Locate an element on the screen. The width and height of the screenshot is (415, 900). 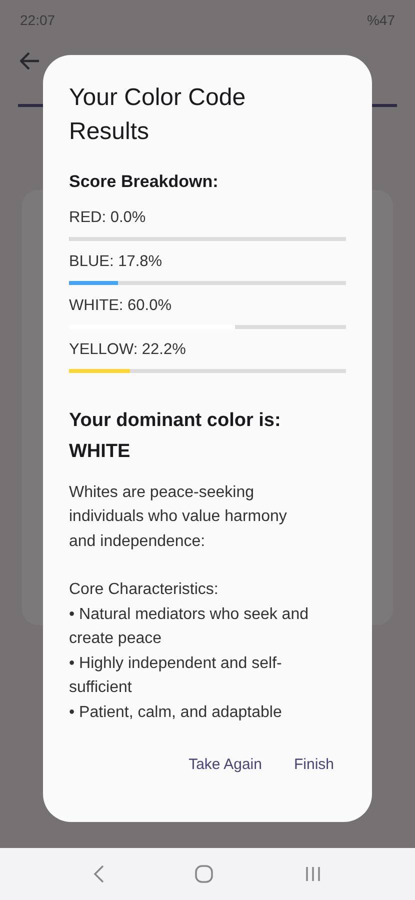
score-label: WHITE: 60.0% is located at coordinates (120, 306).